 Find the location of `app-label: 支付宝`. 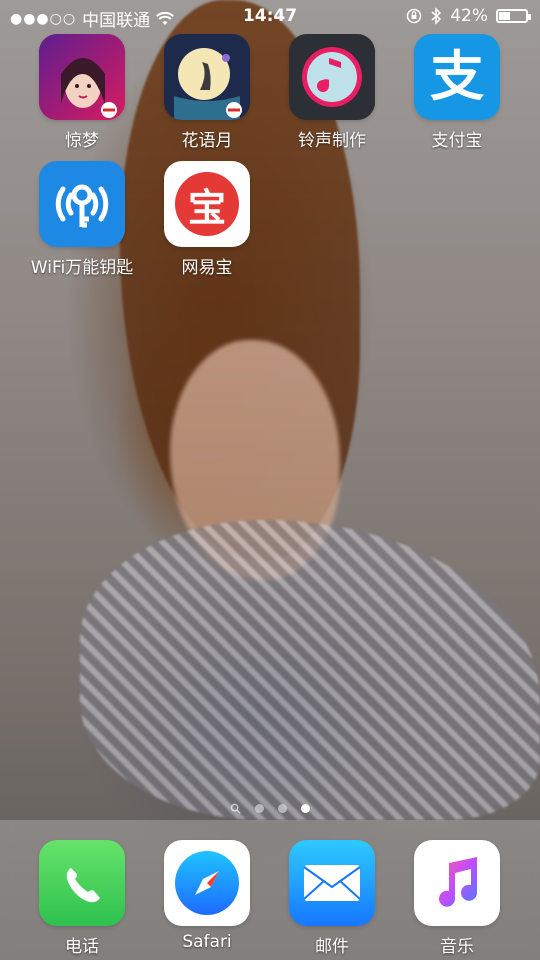

app-label: 支付宝 is located at coordinates (457, 141).